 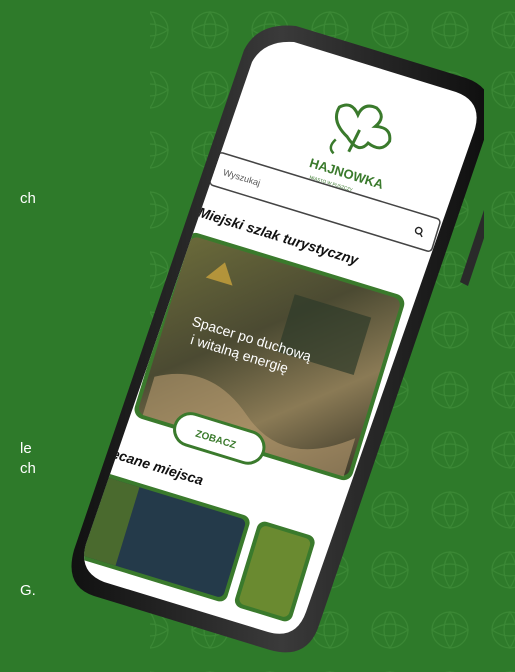 I want to click on phone-side-button, so click(x=472, y=248).